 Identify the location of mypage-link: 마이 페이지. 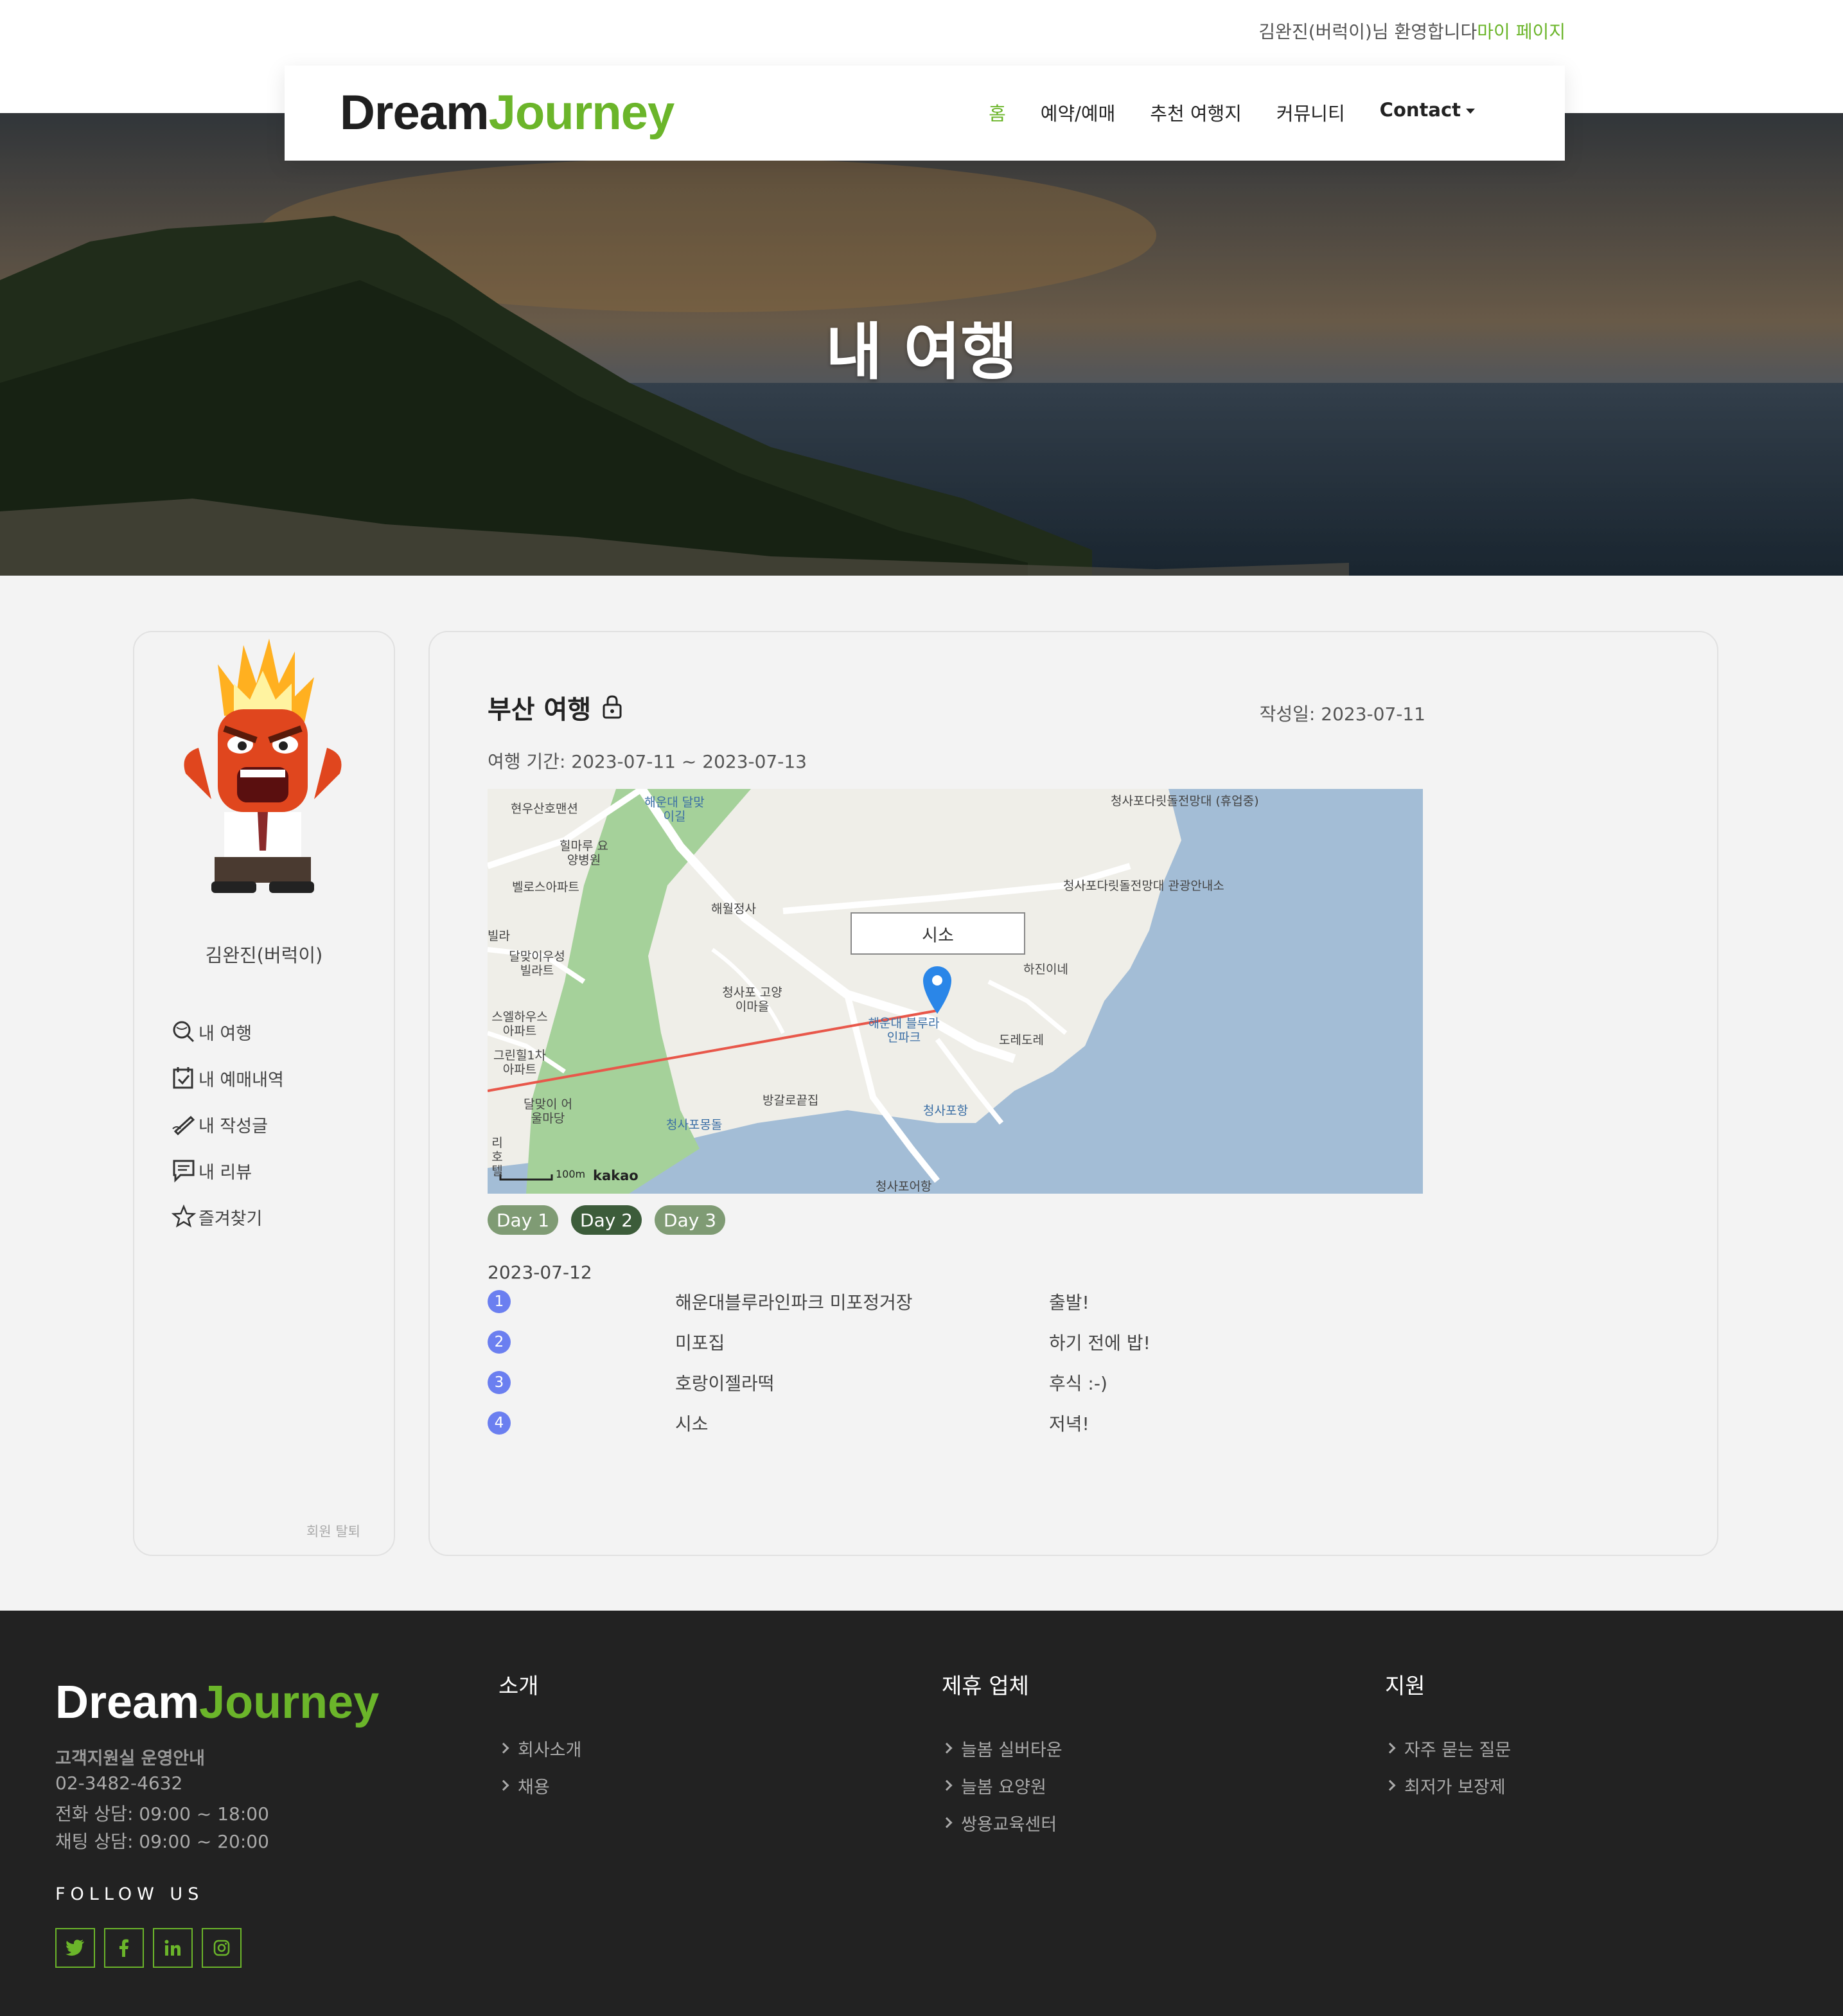
(1521, 31).